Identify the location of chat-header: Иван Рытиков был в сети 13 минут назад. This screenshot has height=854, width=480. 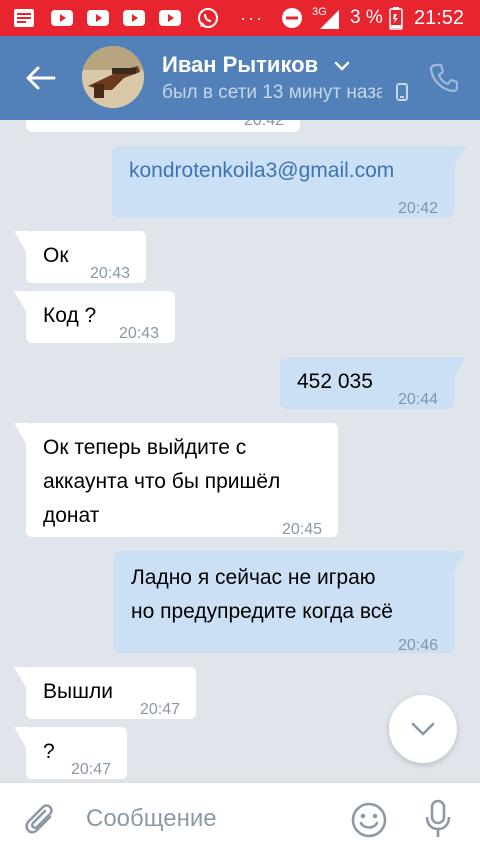
(240, 78).